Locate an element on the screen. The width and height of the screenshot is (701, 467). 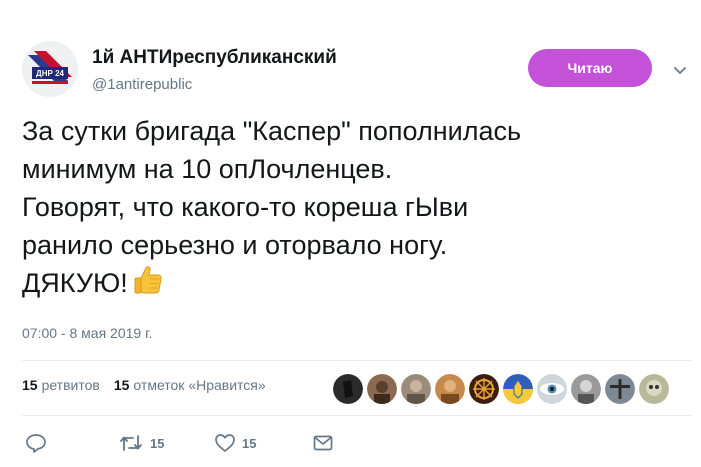
reply-icon is located at coordinates (36, 443).